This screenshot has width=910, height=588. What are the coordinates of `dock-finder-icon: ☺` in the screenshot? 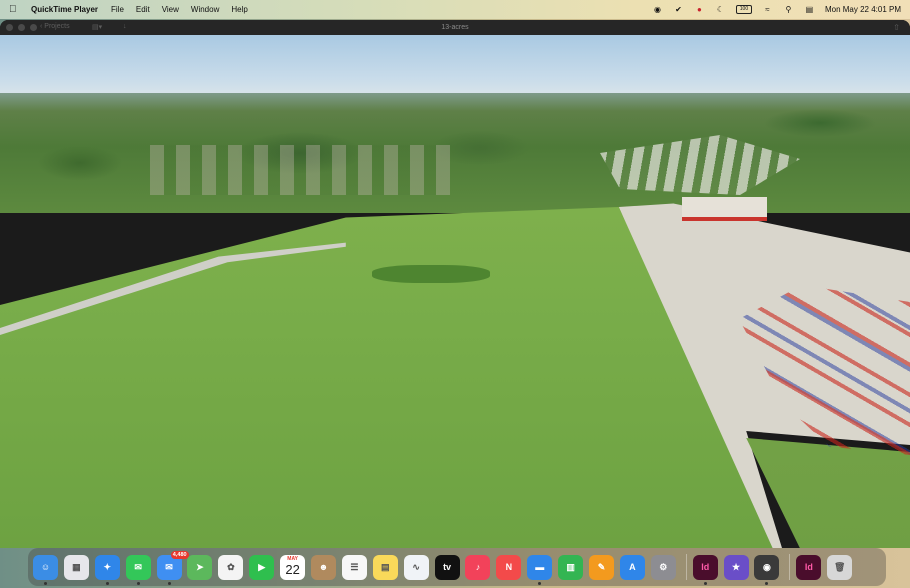 It's located at (45, 569).